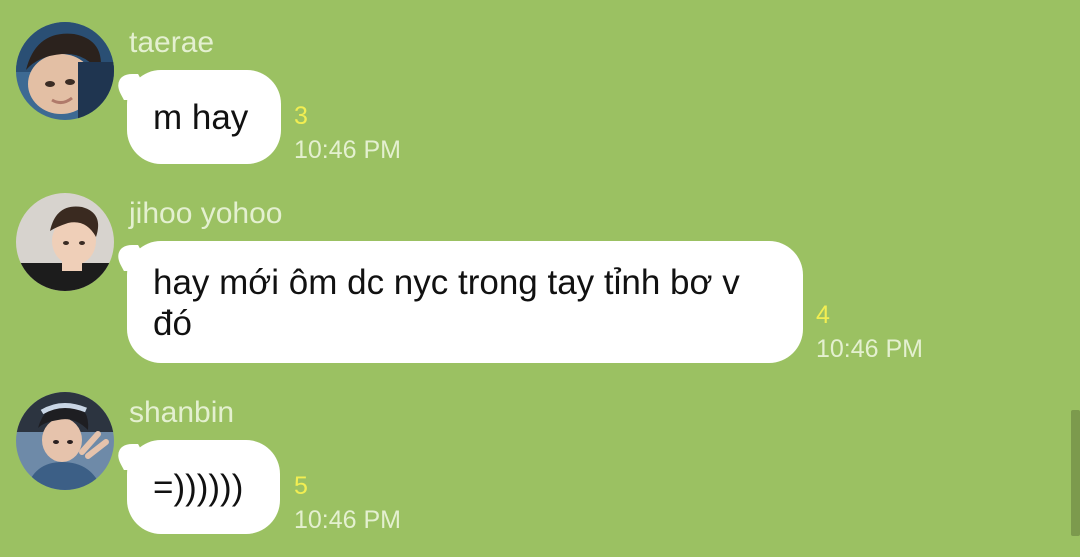 The height and width of the screenshot is (557, 1080). I want to click on message-text: =)))))), so click(198, 487).